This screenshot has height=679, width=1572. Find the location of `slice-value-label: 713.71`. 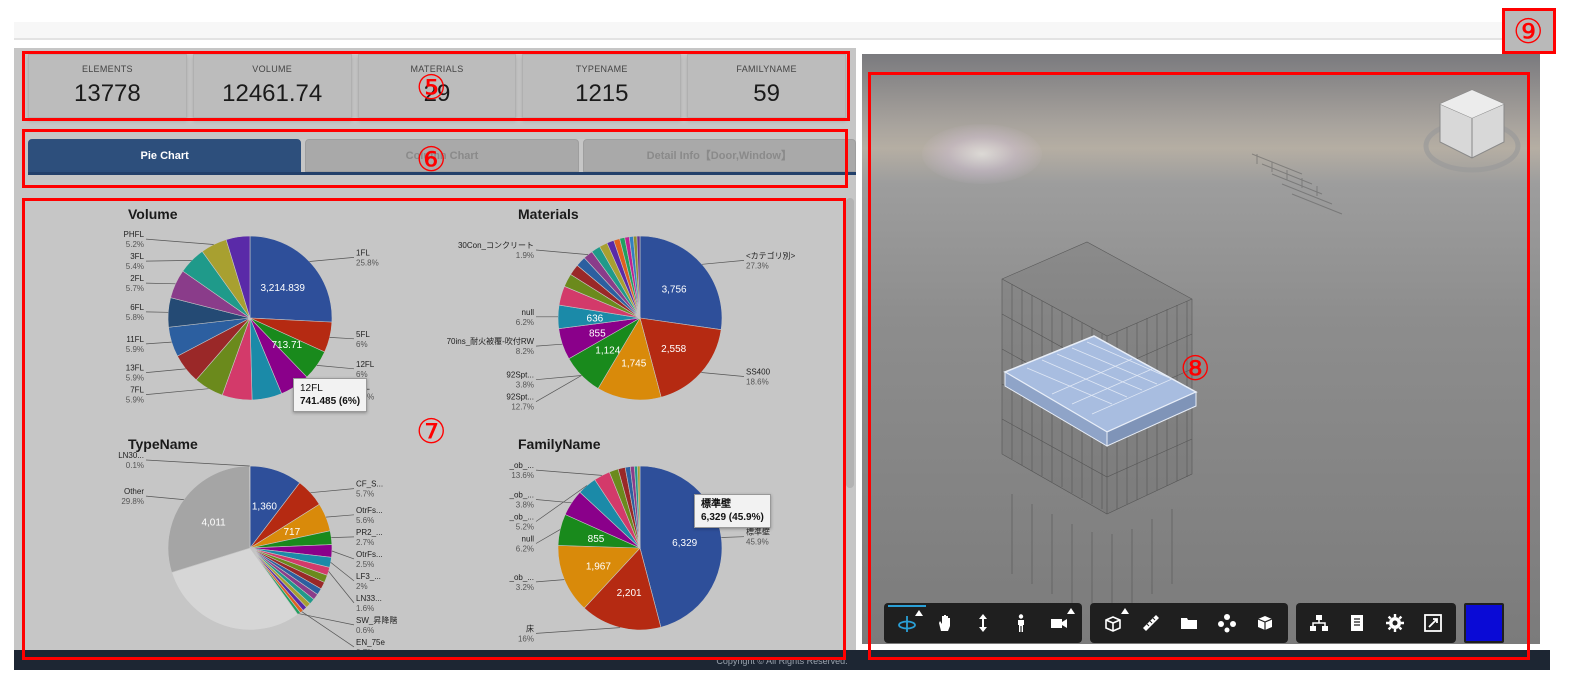

slice-value-label: 713.71 is located at coordinates (287, 345).